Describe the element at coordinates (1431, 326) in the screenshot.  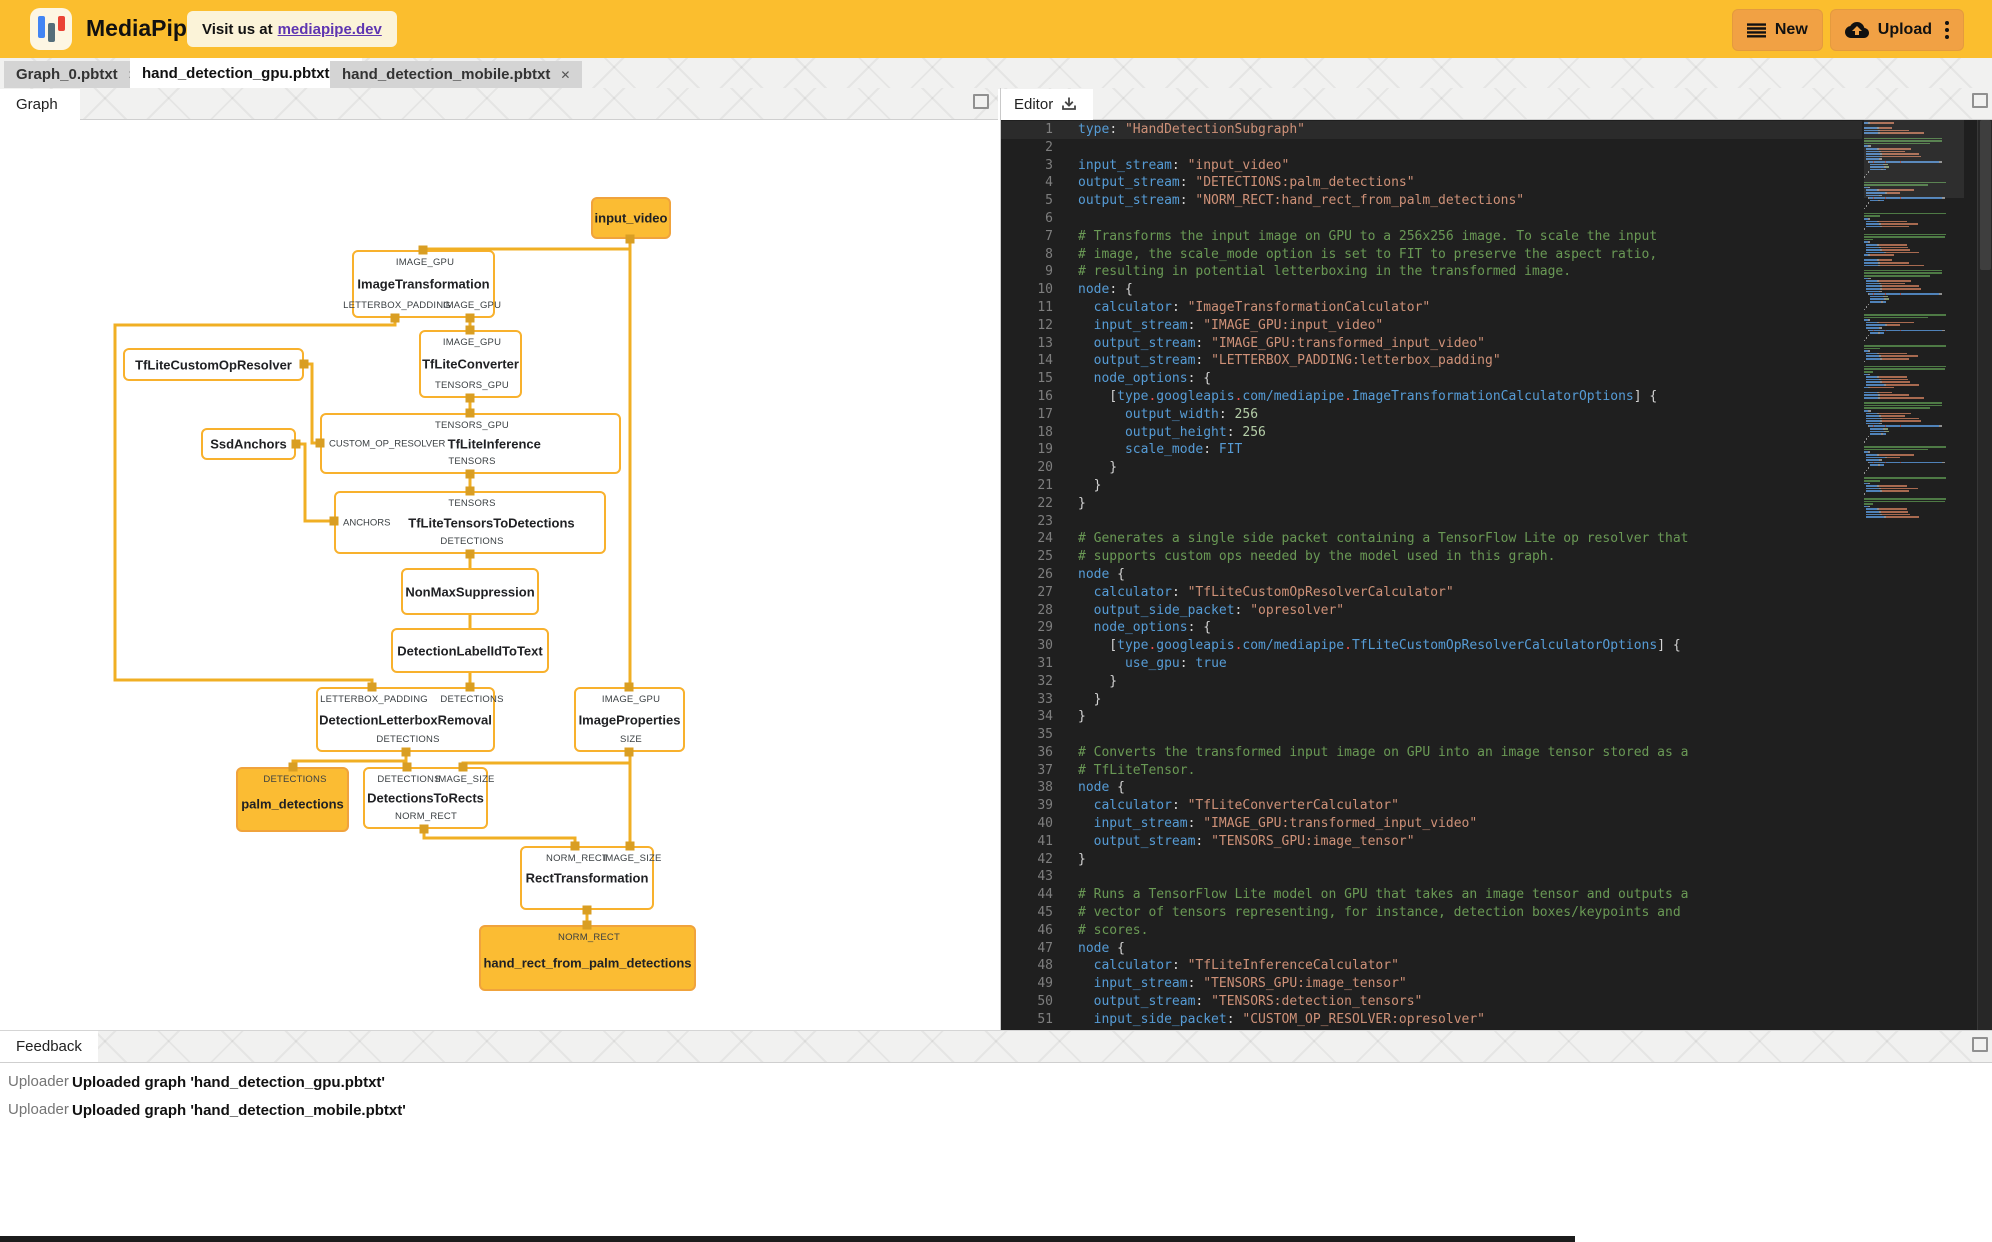
I see `code-line: 12 input_stream: "IMAGE_GPU:input_video"` at that location.